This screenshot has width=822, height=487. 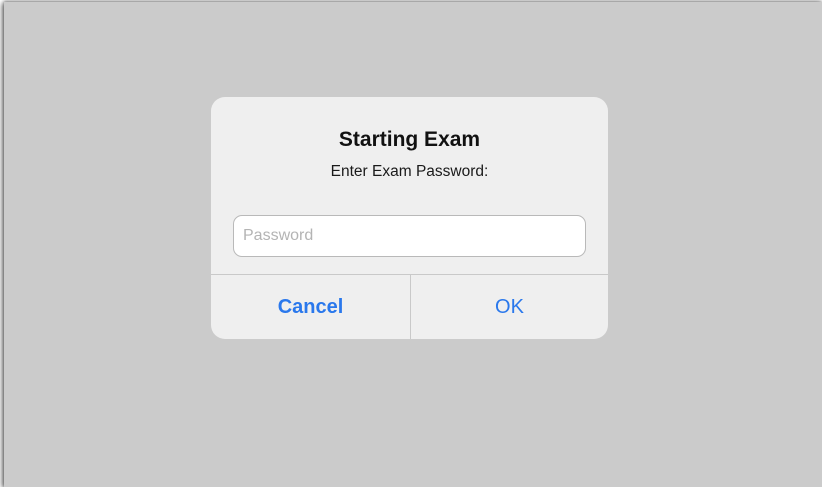 What do you see at coordinates (409, 171) in the screenshot?
I see `dialog-message: Enter Exam Password:` at bounding box center [409, 171].